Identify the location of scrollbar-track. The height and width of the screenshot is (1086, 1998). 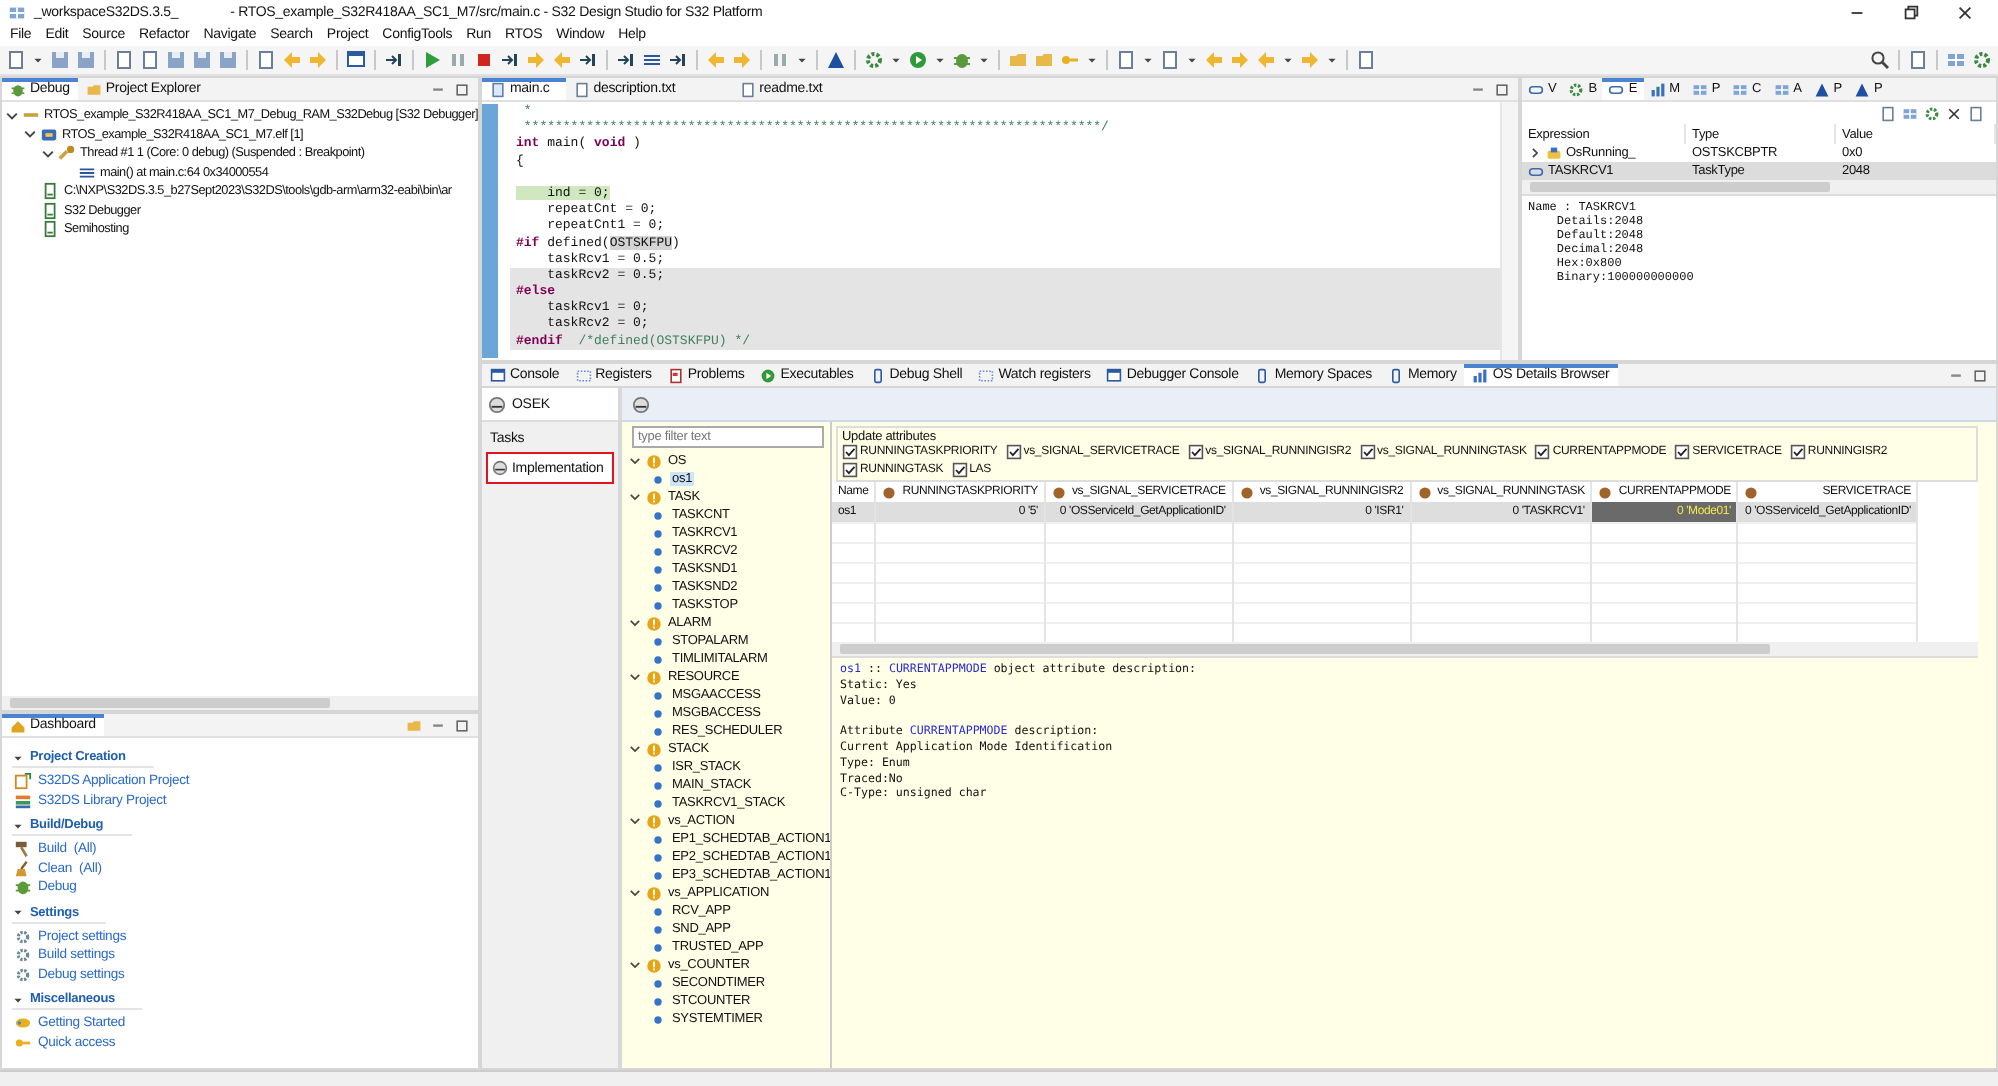
(1509, 231).